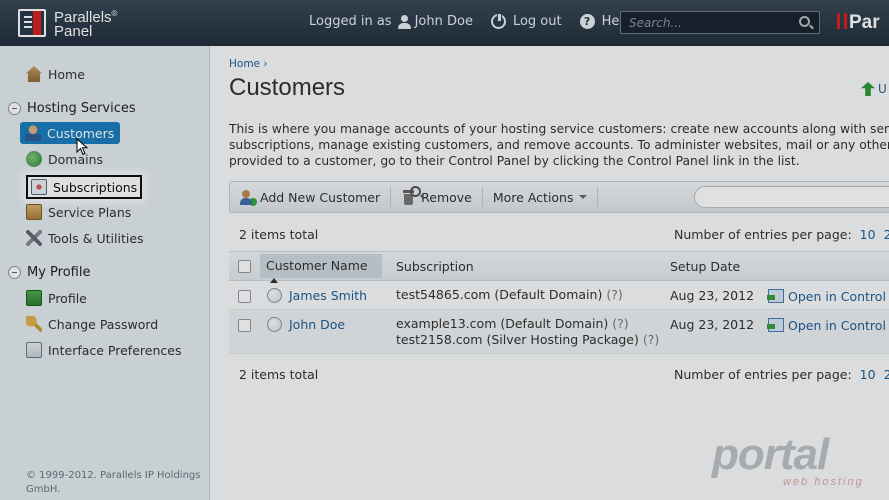  What do you see at coordinates (770, 454) in the screenshot?
I see `portal-watermark: portal` at bounding box center [770, 454].